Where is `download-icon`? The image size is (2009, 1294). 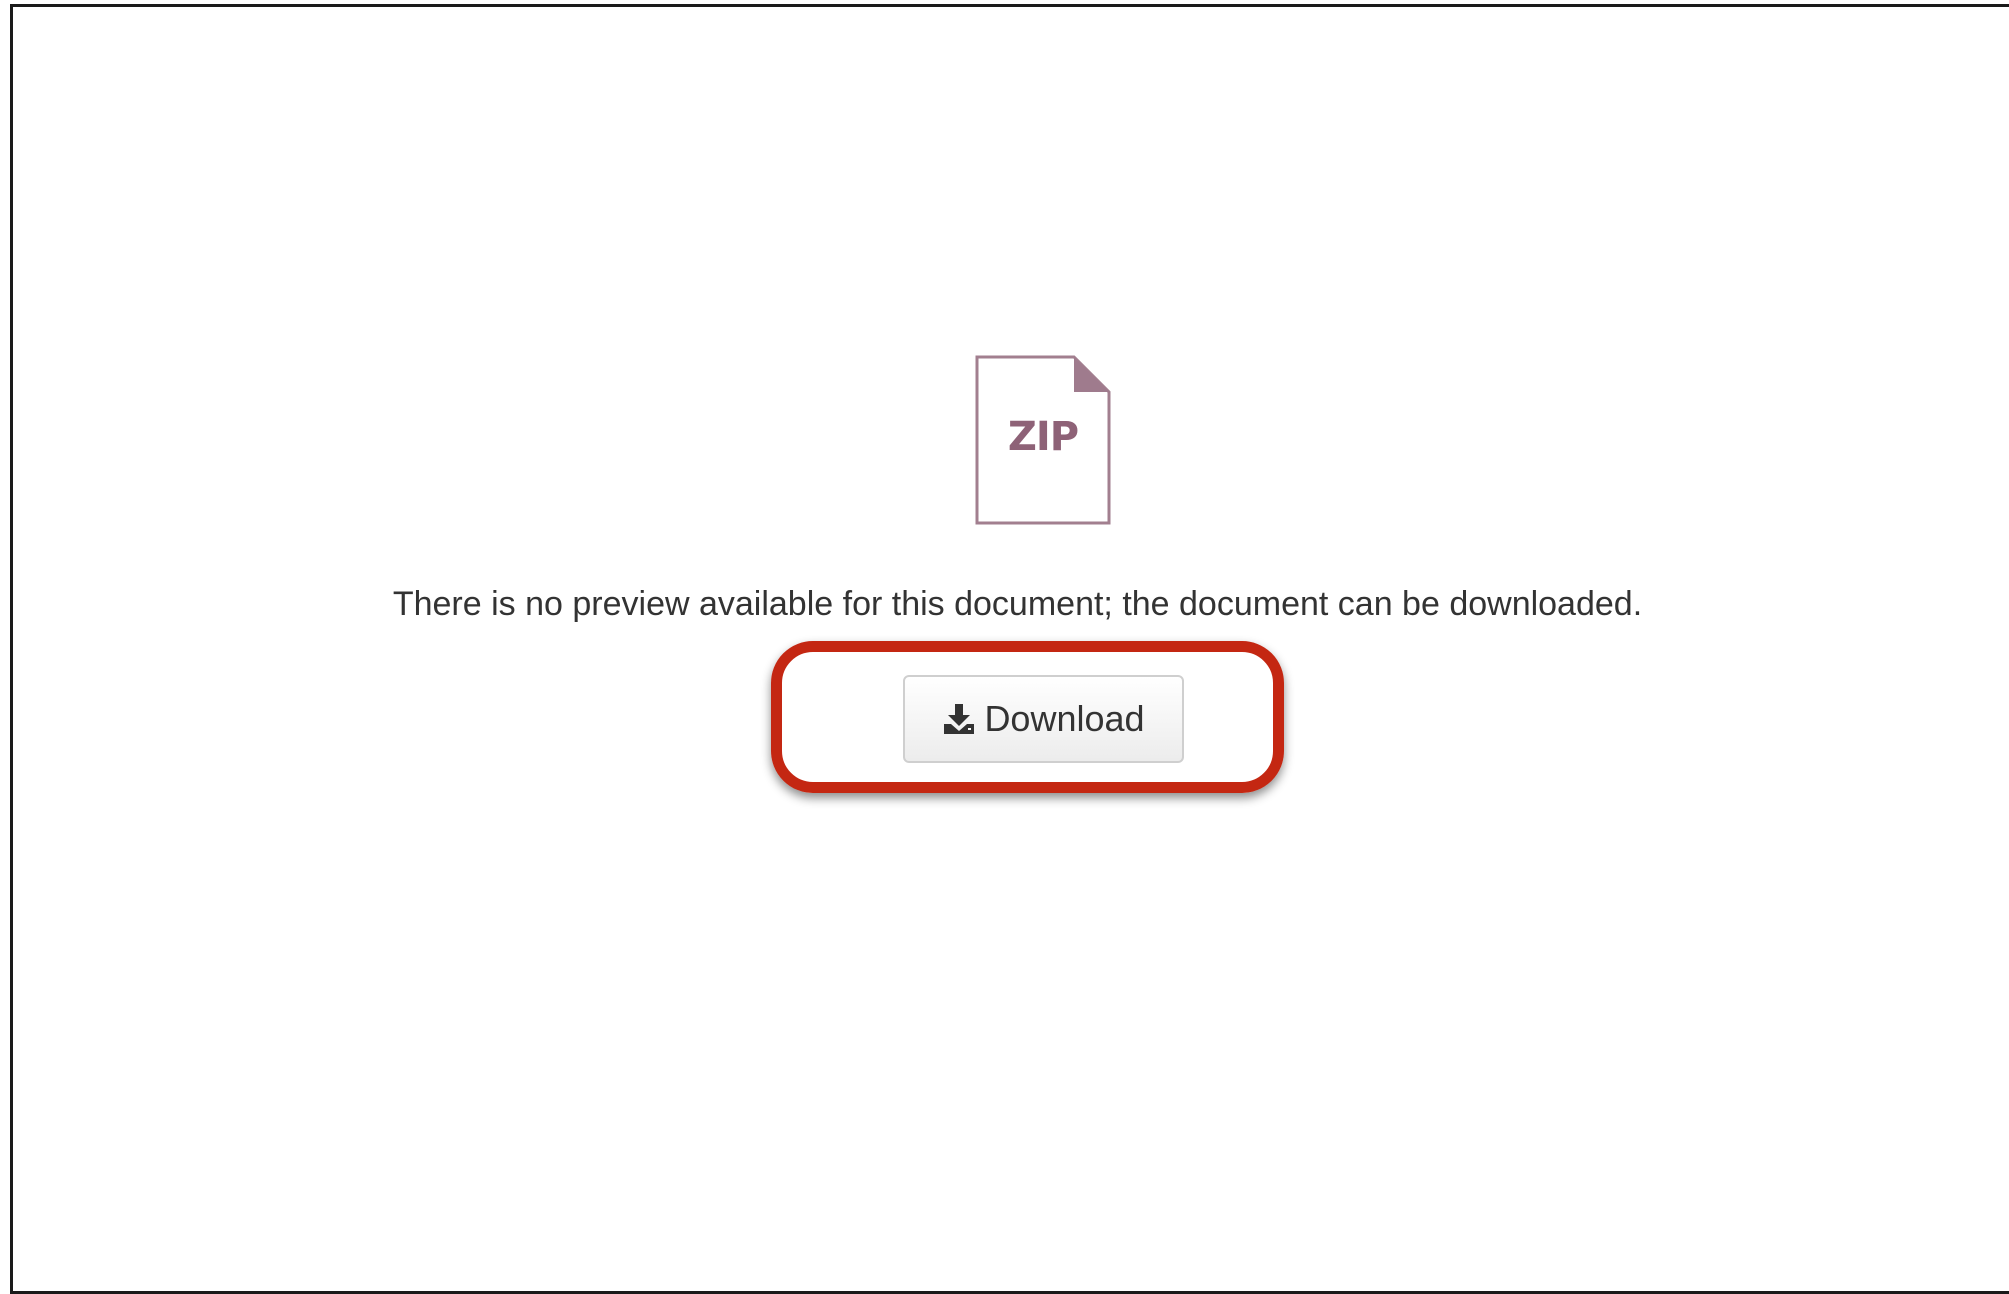
download-icon is located at coordinates (959, 719).